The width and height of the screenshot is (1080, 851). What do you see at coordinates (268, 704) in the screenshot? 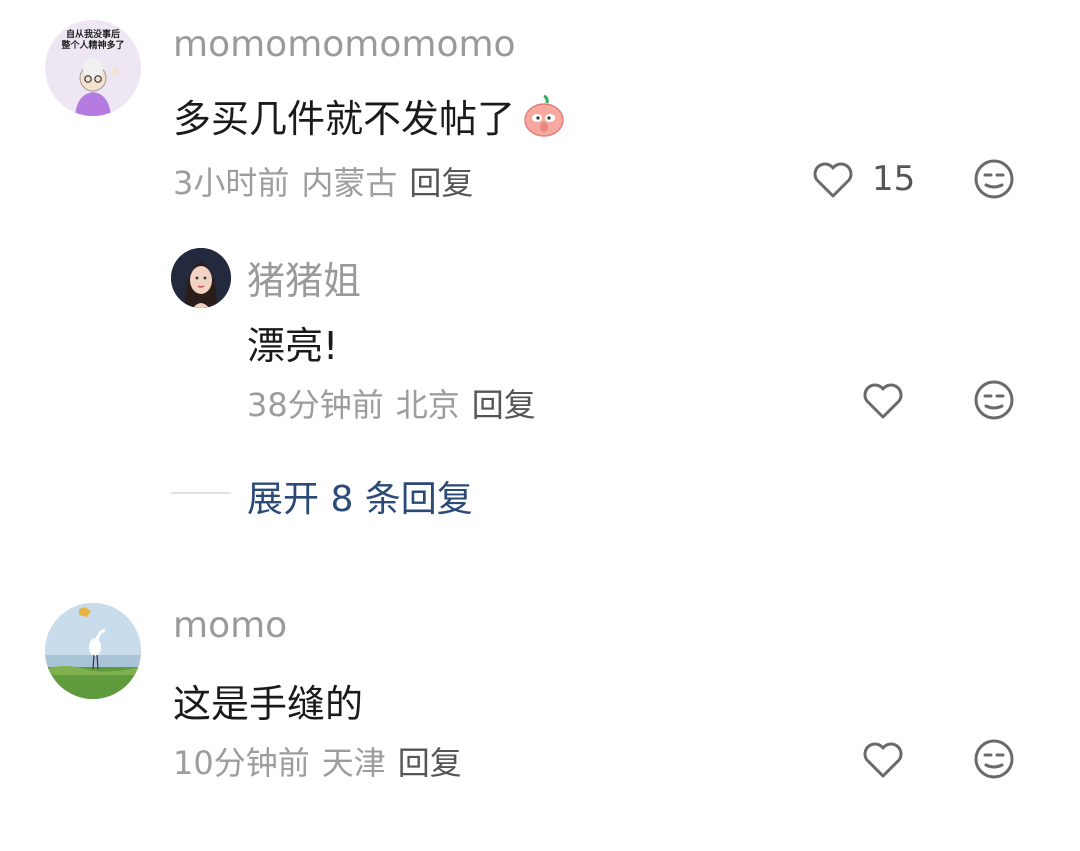
I see `comment-text: 这是手缝的` at bounding box center [268, 704].